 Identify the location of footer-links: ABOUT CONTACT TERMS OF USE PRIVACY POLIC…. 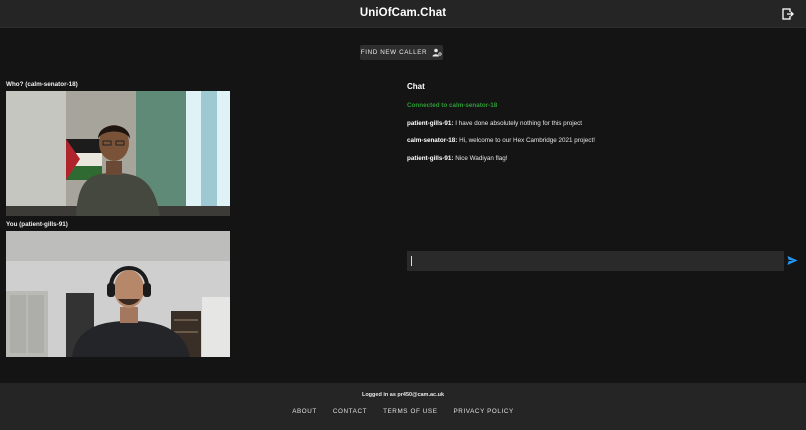
(403, 411).